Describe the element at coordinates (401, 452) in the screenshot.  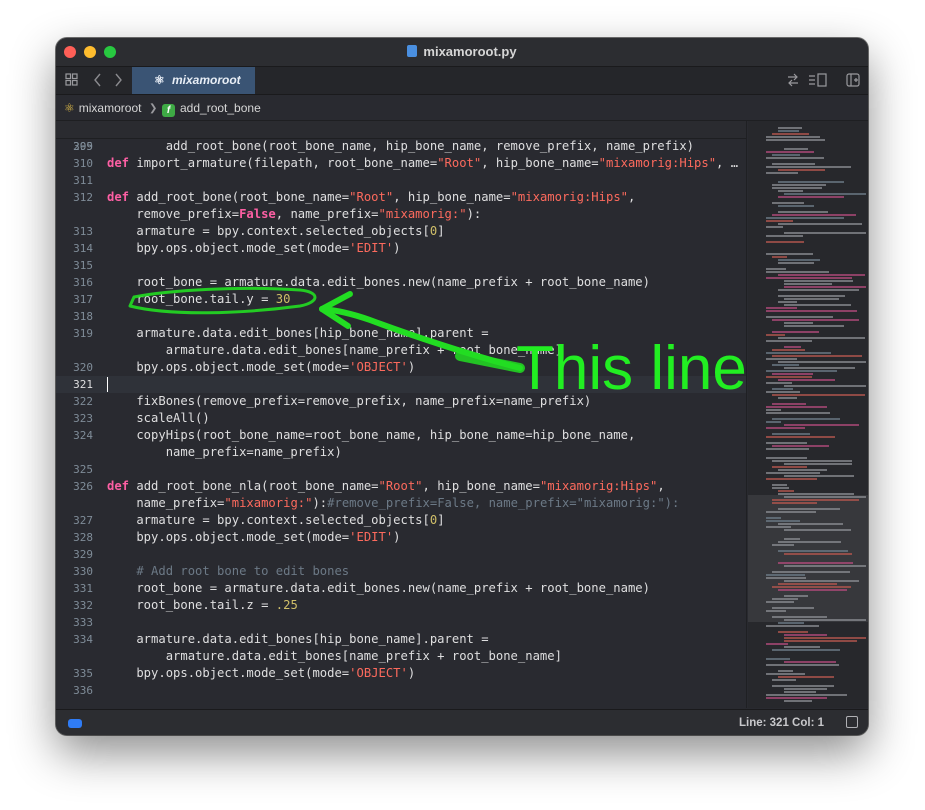
I see `code-line-wrap: name_prefix=name_prefix)` at that location.